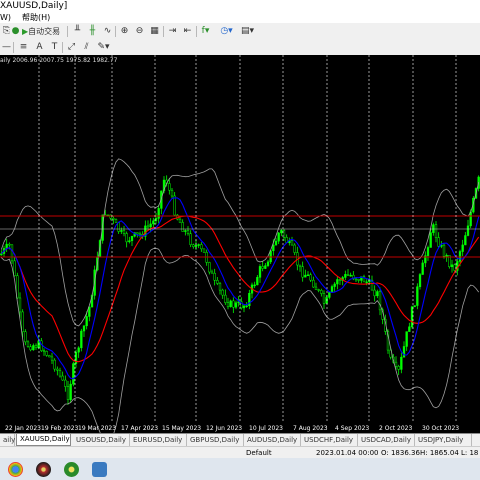 This screenshot has width=480, height=480. I want to click on date-label: 7 Aug 2023, so click(310, 428).